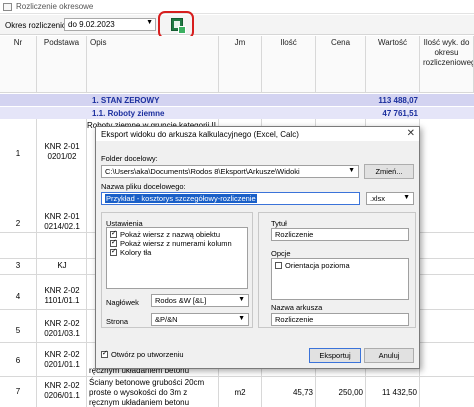 The height and width of the screenshot is (407, 474). Describe the element at coordinates (400, 113) in the screenshot. I see `group-value: 47 761,51` at that location.